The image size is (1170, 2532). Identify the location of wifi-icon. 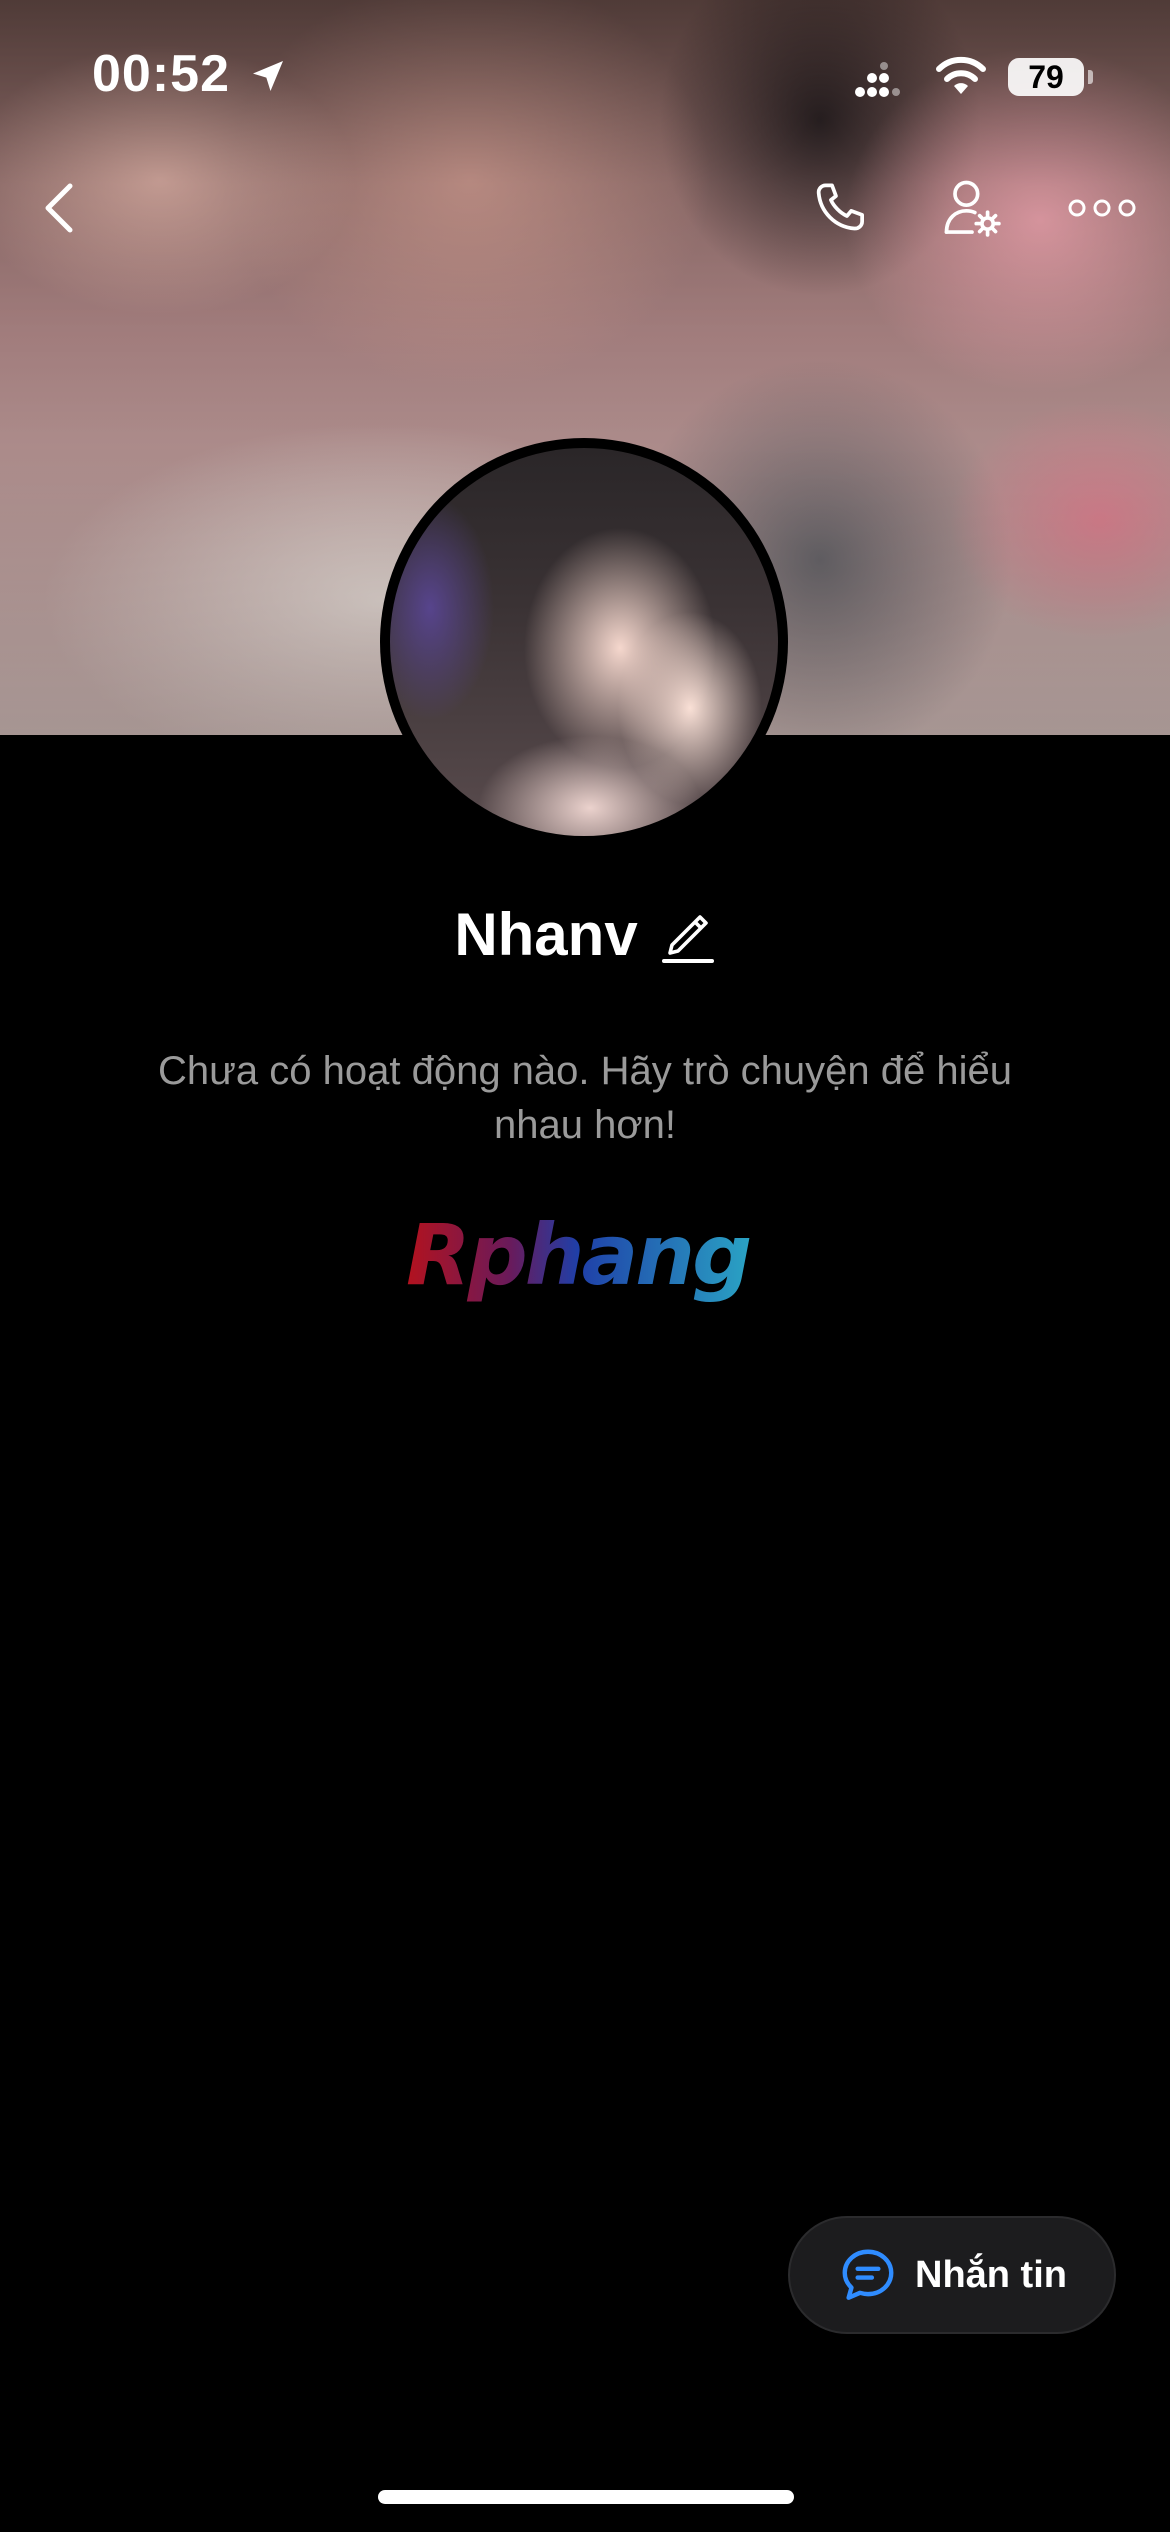
(961, 75).